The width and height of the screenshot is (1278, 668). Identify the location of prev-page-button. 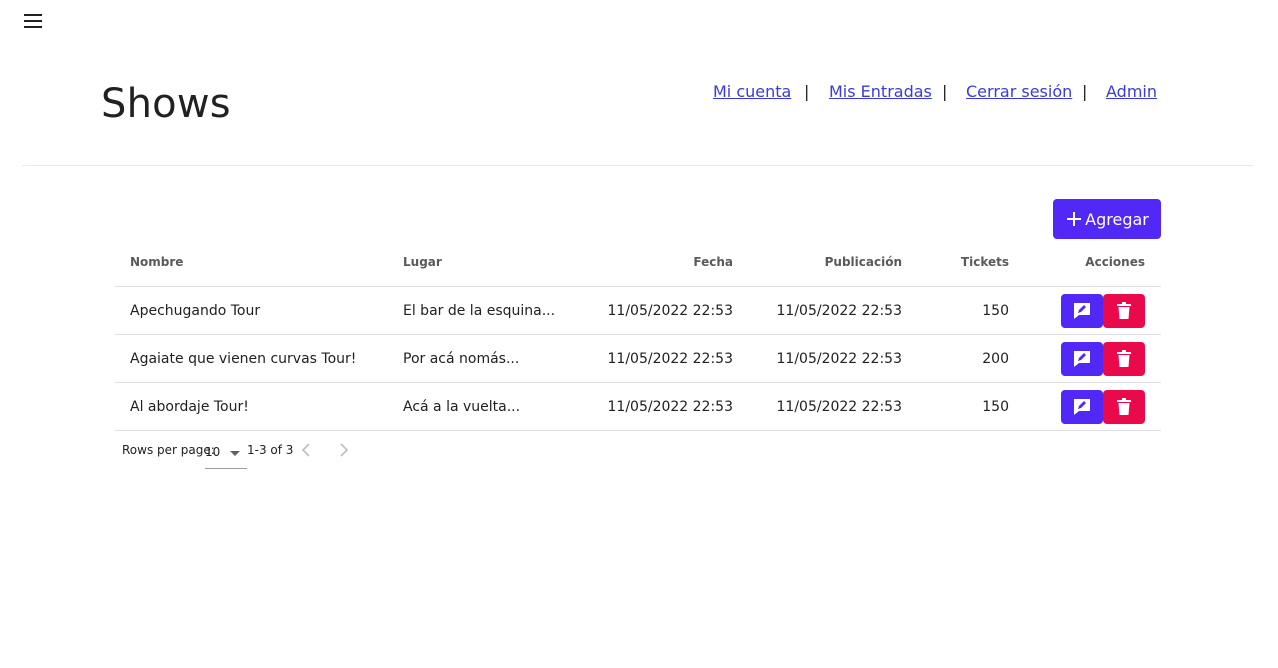
(307, 450).